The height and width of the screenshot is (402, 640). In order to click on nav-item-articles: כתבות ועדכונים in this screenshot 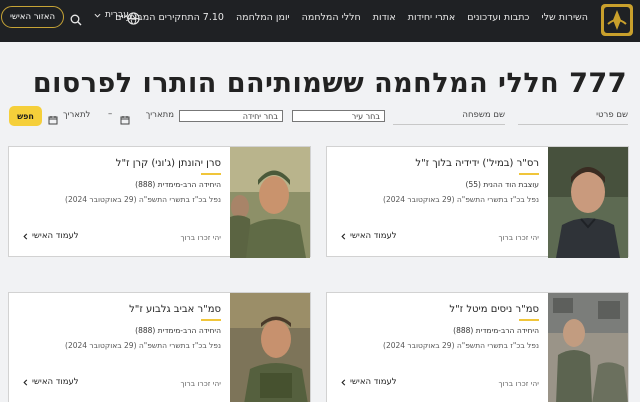, I will do `click(498, 17)`.